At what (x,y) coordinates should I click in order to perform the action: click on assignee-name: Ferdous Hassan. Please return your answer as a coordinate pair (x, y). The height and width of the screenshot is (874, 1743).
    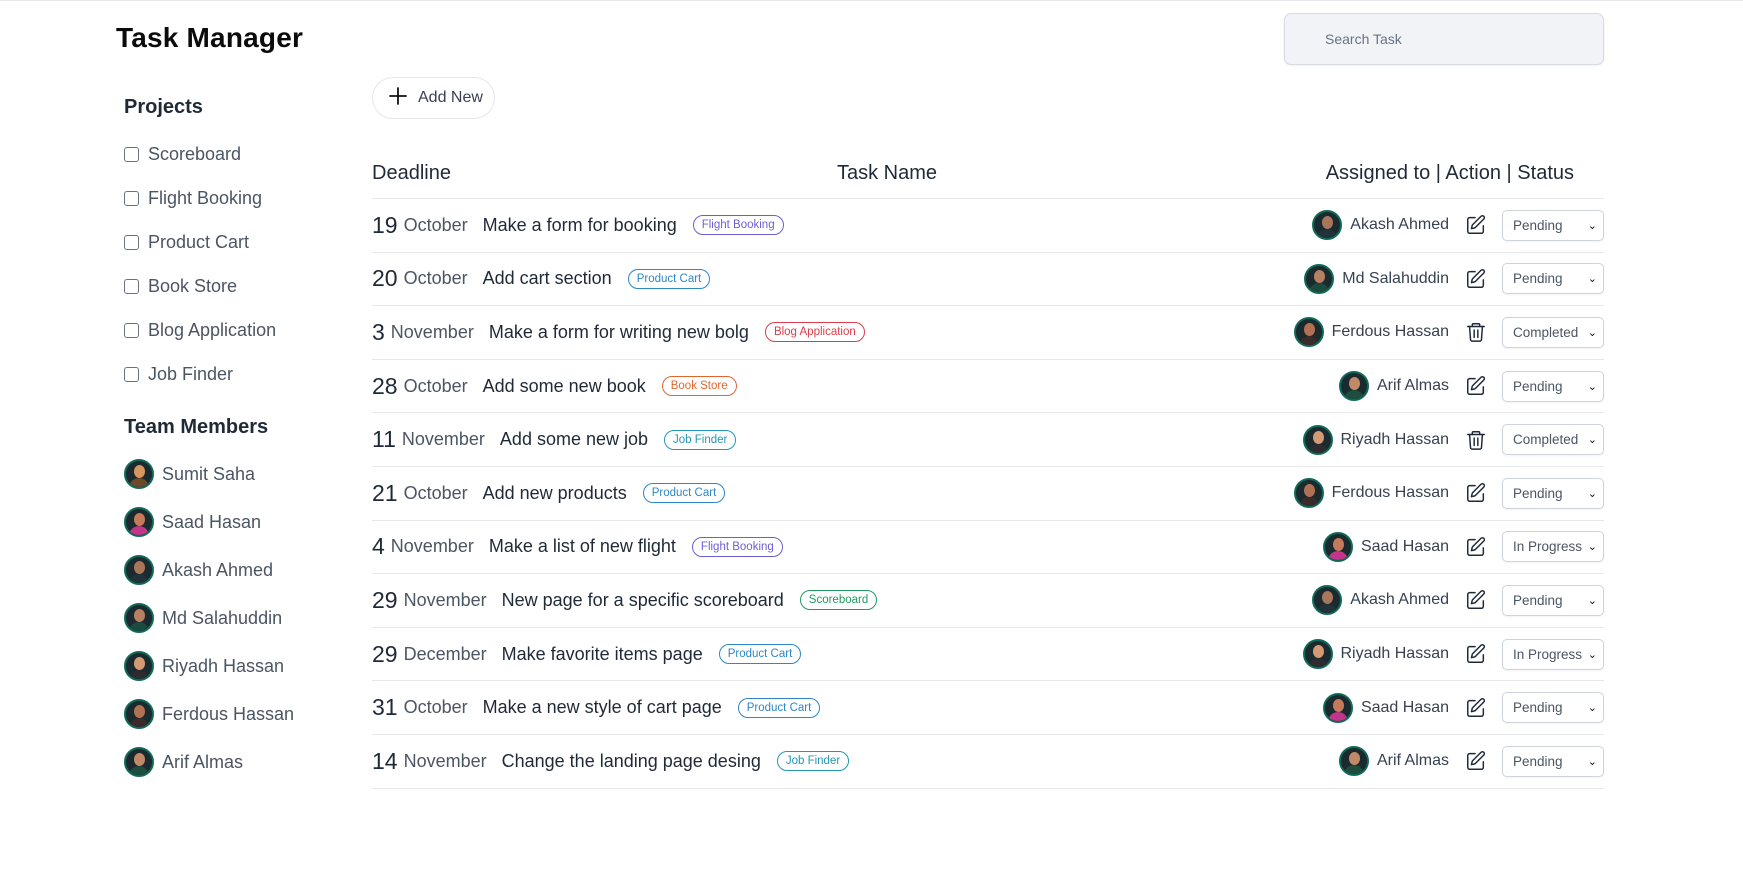
    Looking at the image, I should click on (1390, 493).